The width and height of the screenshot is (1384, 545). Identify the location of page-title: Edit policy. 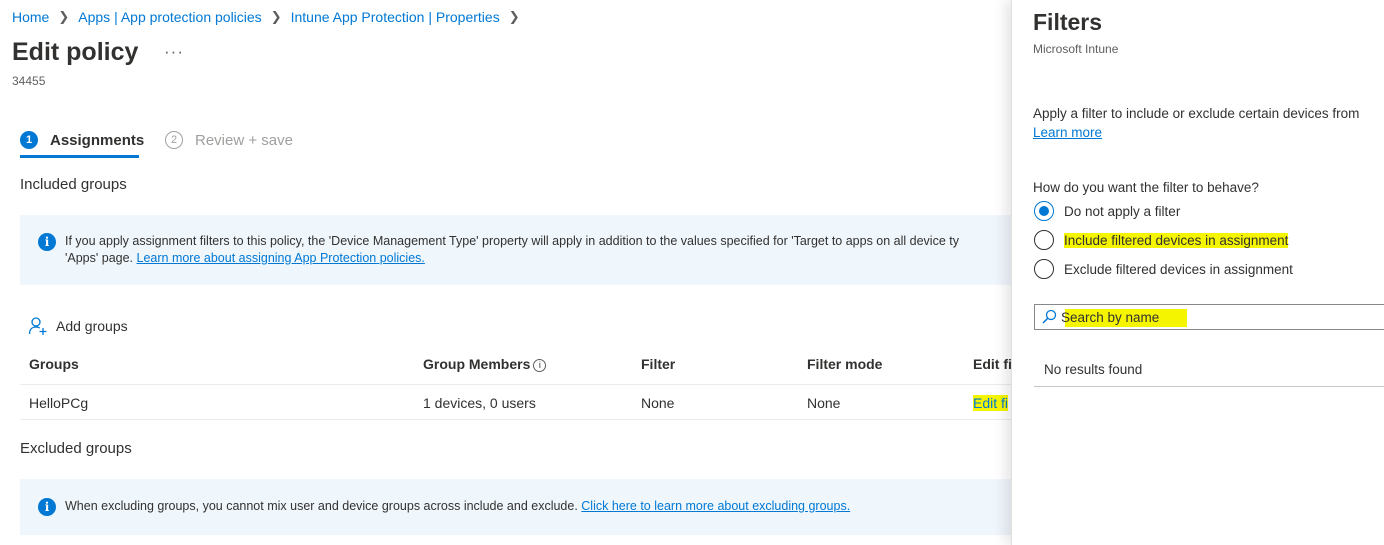
(75, 52).